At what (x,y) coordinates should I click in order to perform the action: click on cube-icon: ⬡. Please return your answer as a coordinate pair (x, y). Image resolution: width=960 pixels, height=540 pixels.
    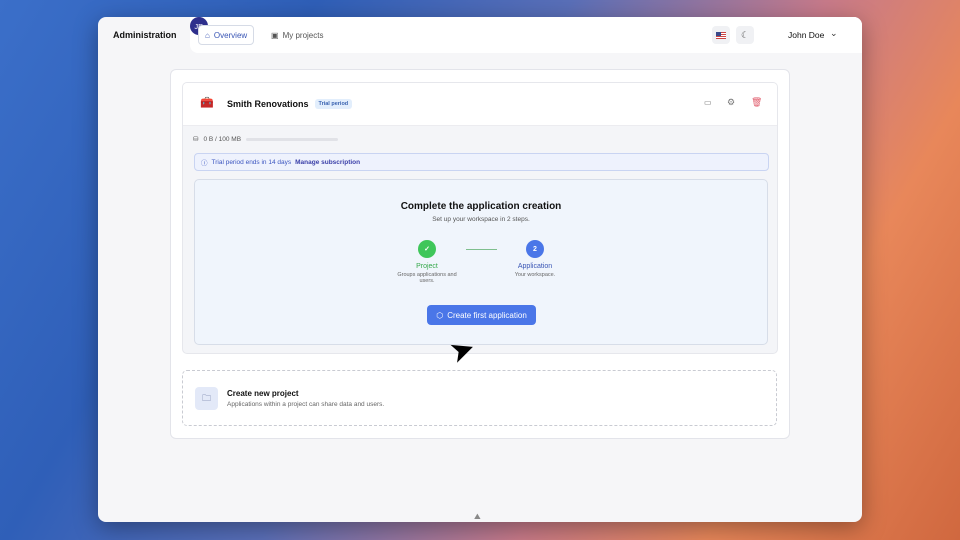
    Looking at the image, I should click on (440, 315).